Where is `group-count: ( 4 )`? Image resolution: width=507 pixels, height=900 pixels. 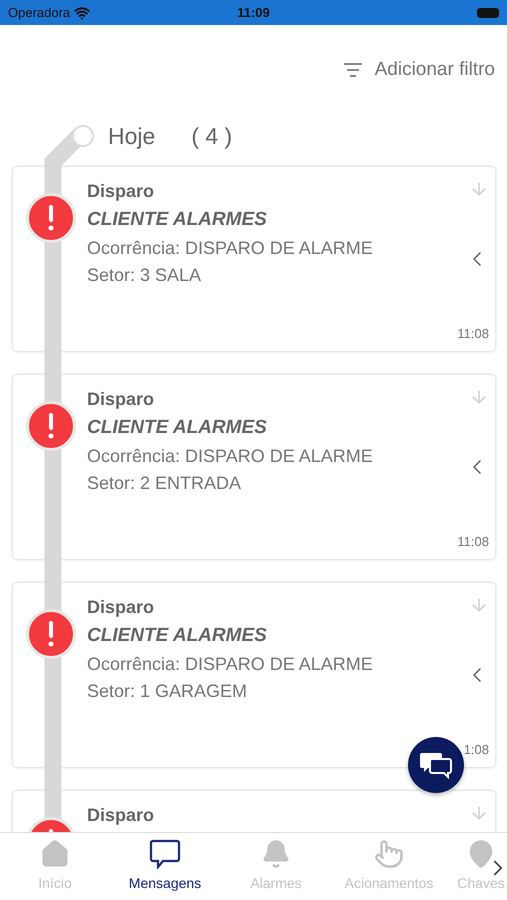
group-count: ( 4 ) is located at coordinates (211, 136).